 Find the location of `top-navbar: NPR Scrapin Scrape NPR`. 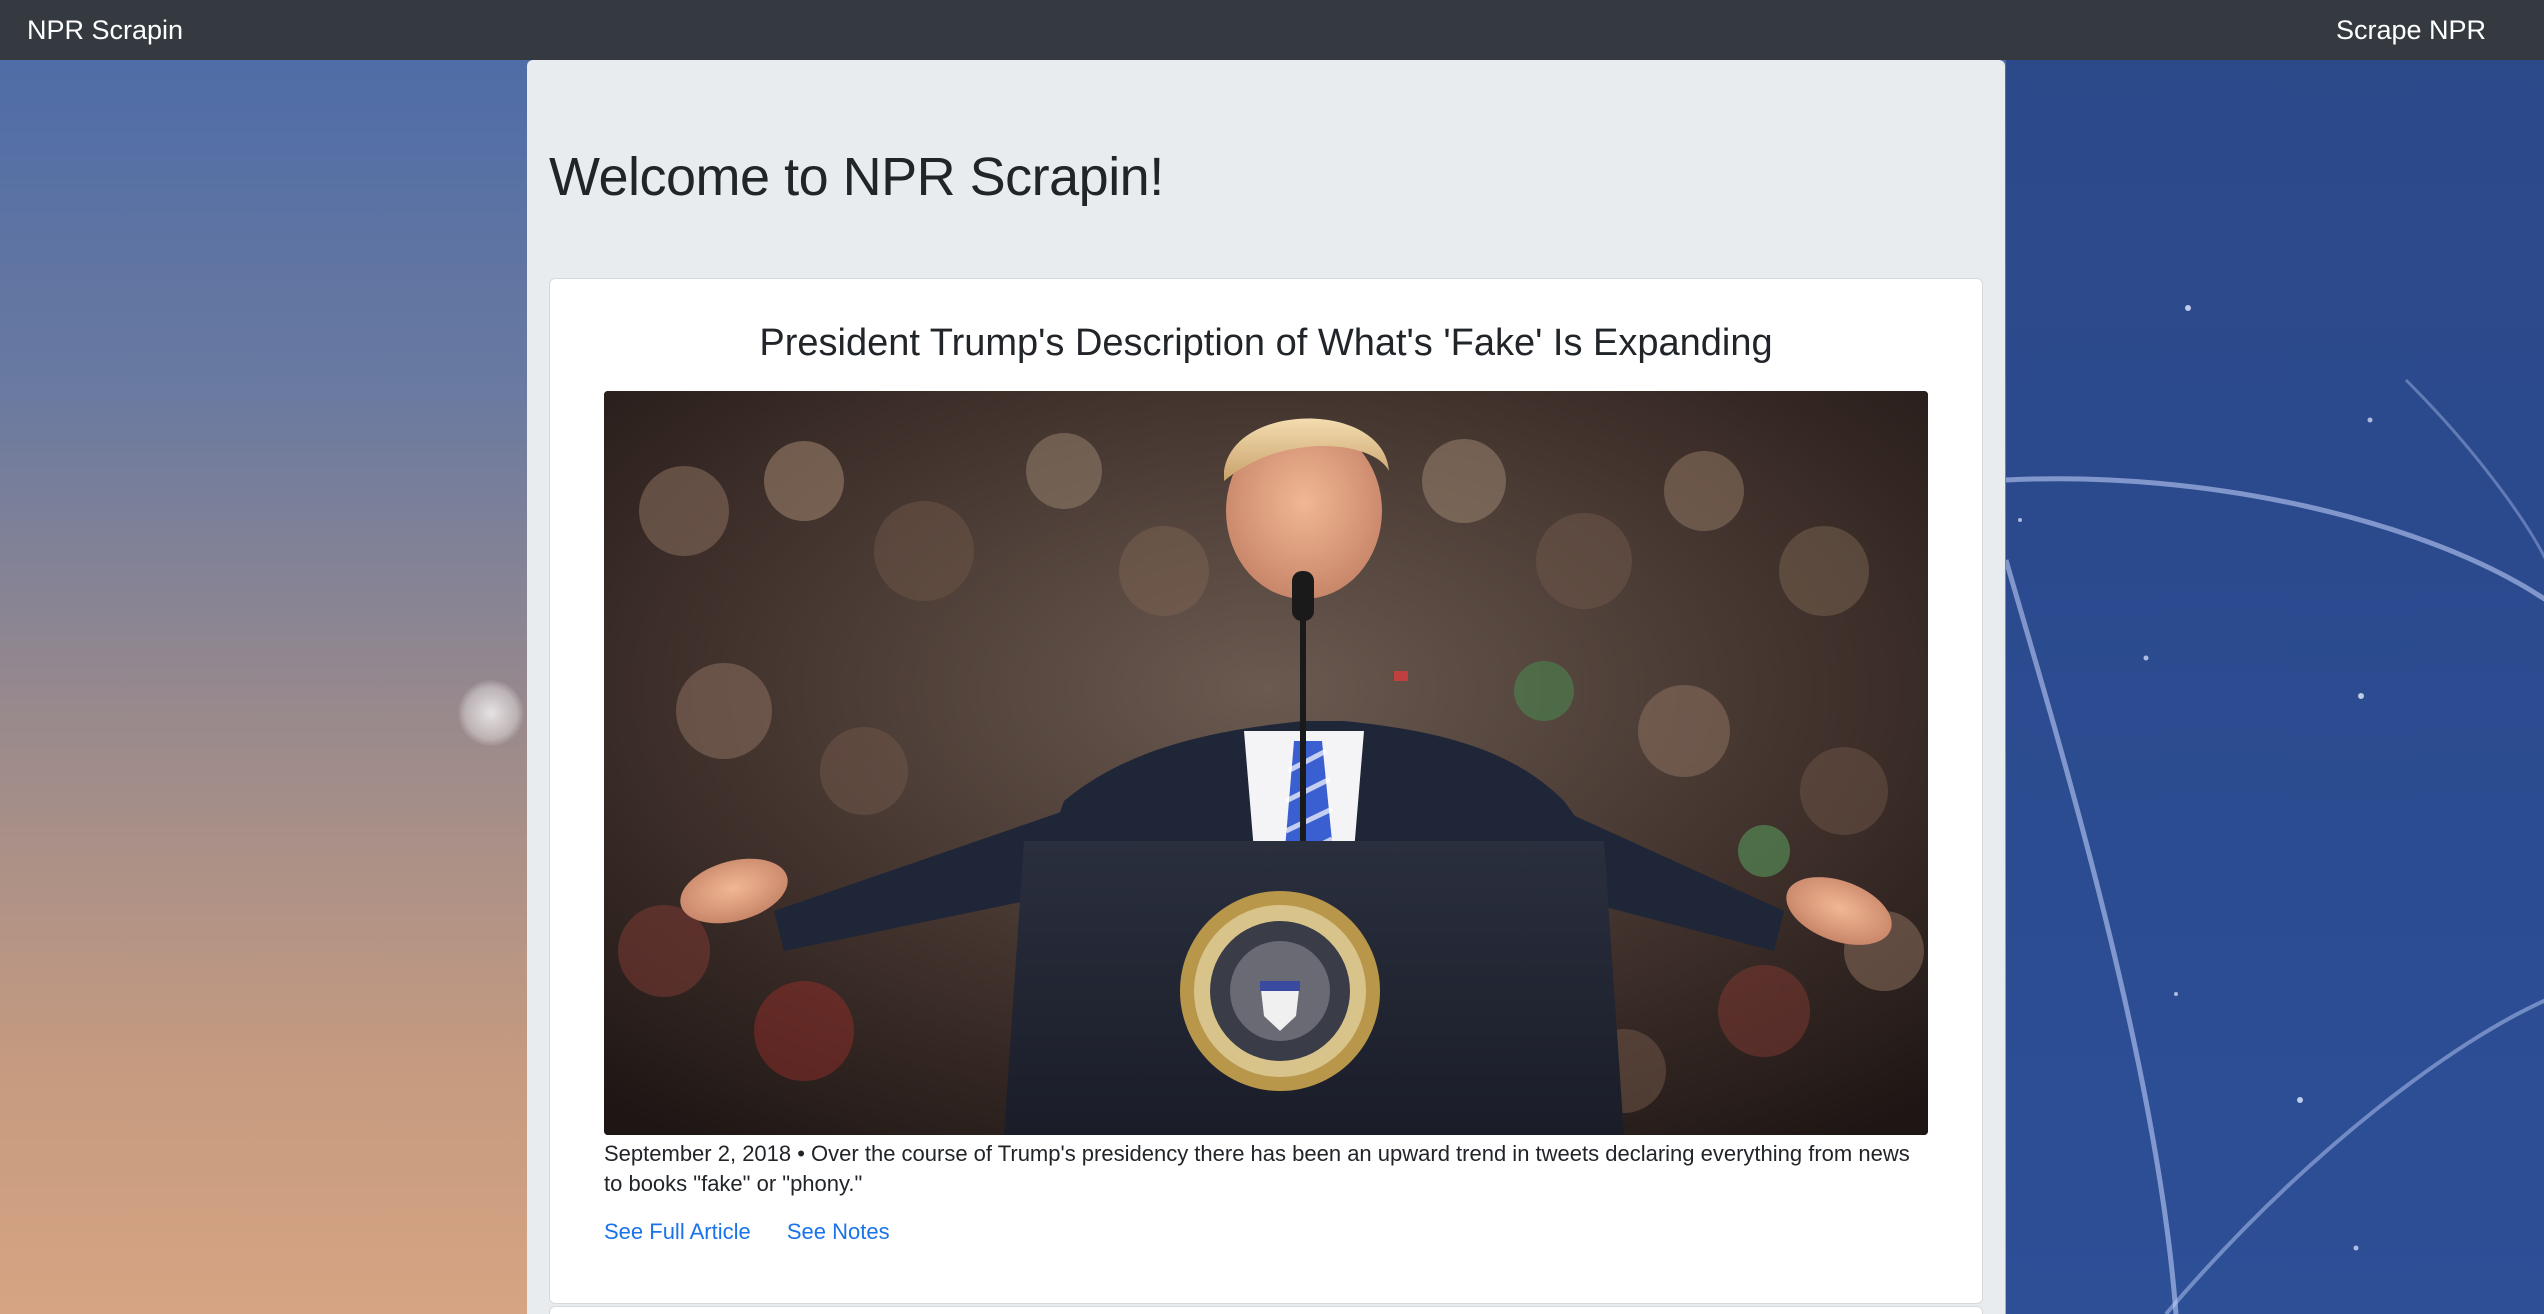

top-navbar: NPR Scrapin Scrape NPR is located at coordinates (1272, 30).